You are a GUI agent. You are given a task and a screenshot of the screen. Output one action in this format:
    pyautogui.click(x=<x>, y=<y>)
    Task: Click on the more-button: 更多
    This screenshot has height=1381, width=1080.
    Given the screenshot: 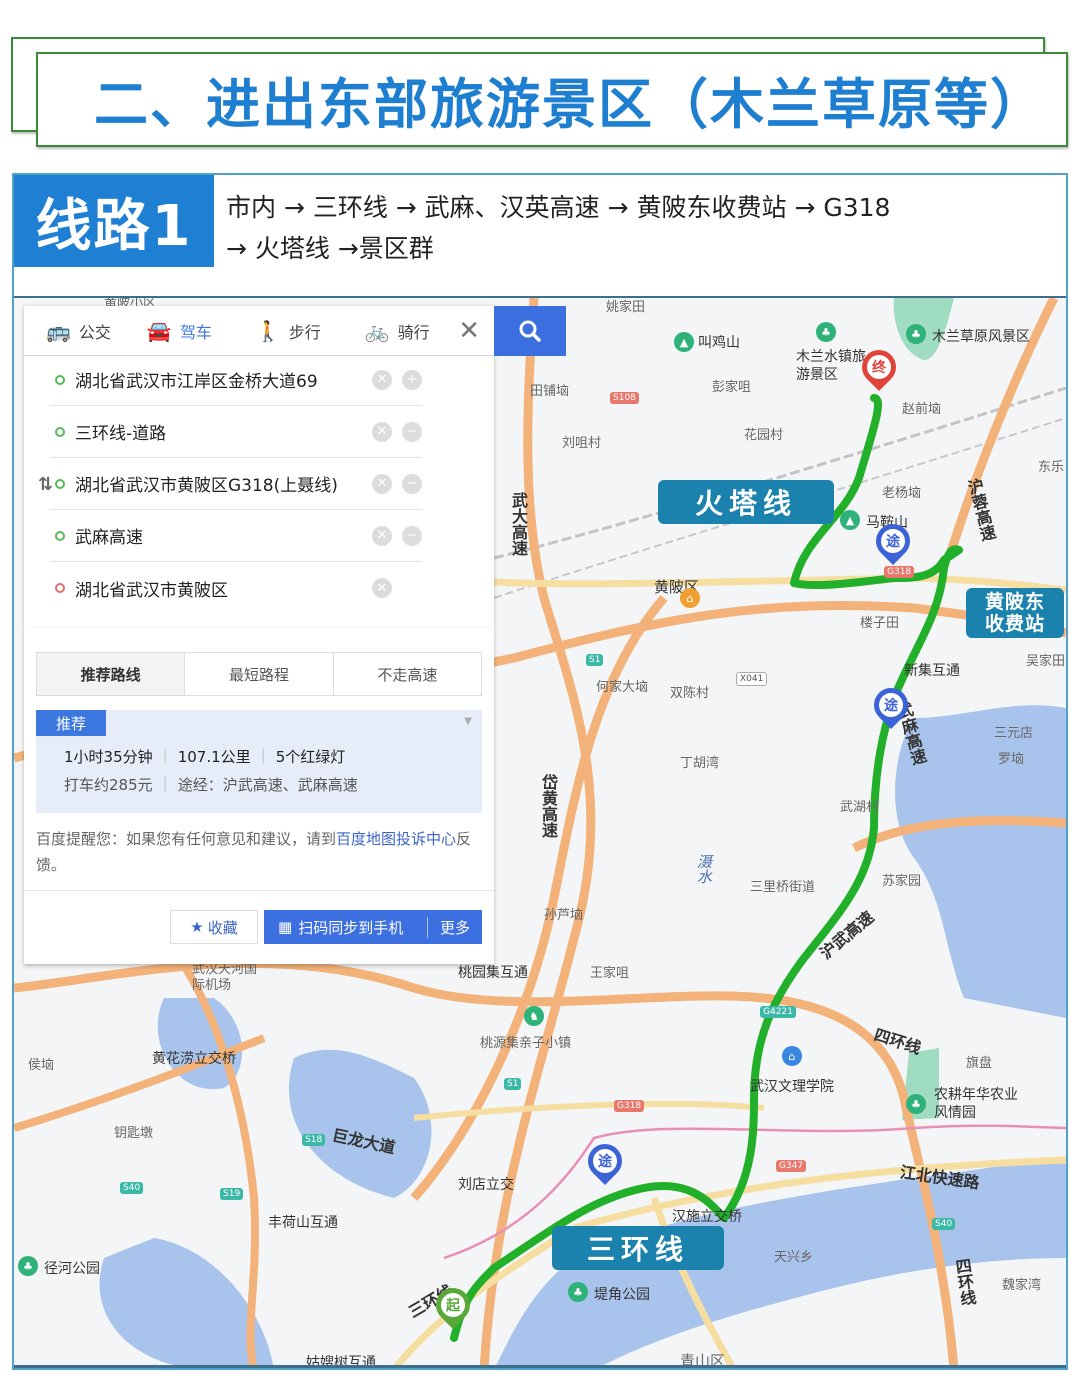 What is the action you would take?
    pyautogui.click(x=454, y=927)
    